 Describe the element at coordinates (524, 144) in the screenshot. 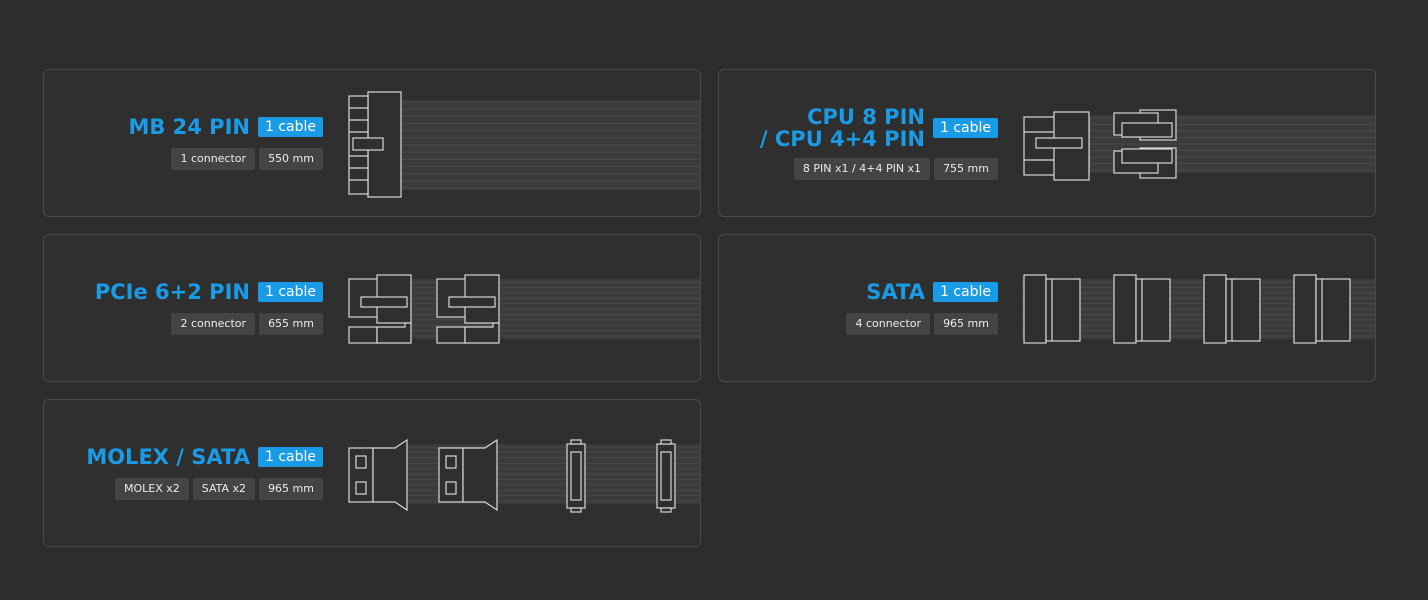

I see `mb24-connector-illustration` at that location.